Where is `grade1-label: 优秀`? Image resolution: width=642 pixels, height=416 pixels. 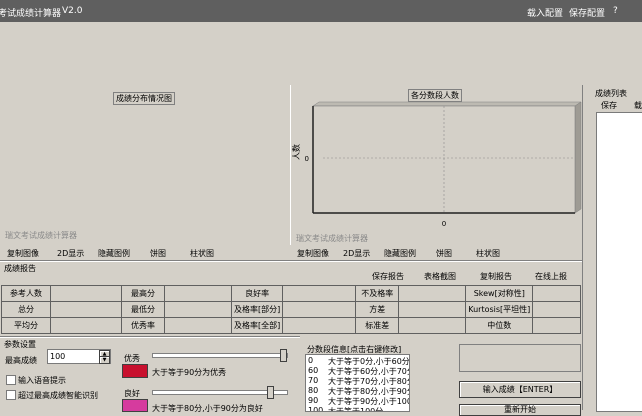 grade1-label: 优秀 is located at coordinates (132, 358).